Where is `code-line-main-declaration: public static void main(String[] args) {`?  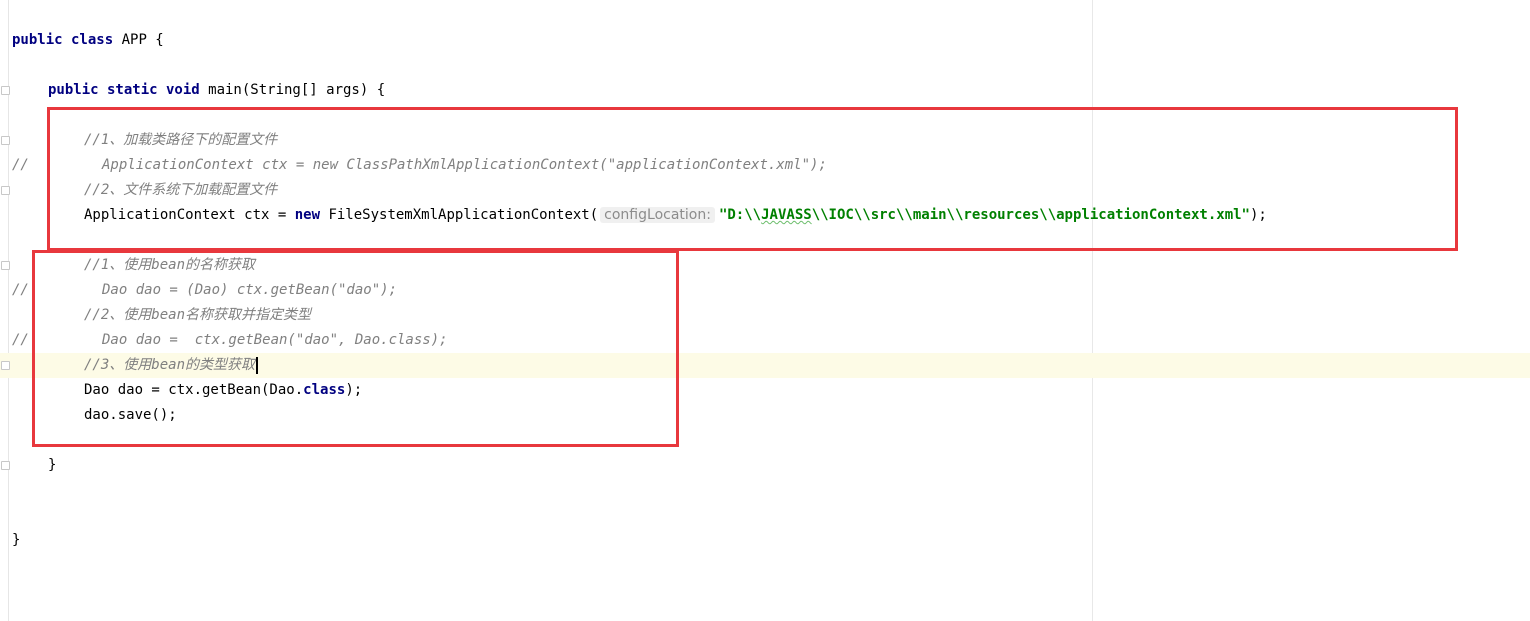 code-line-main-declaration: public static void main(String[] args) { is located at coordinates (216, 90).